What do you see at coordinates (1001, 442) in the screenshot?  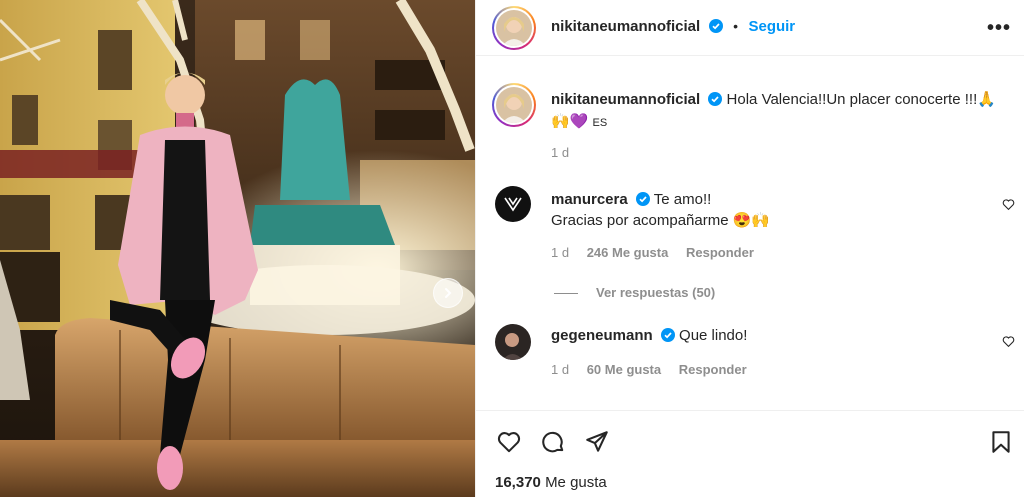 I see `bookmark-icon` at bounding box center [1001, 442].